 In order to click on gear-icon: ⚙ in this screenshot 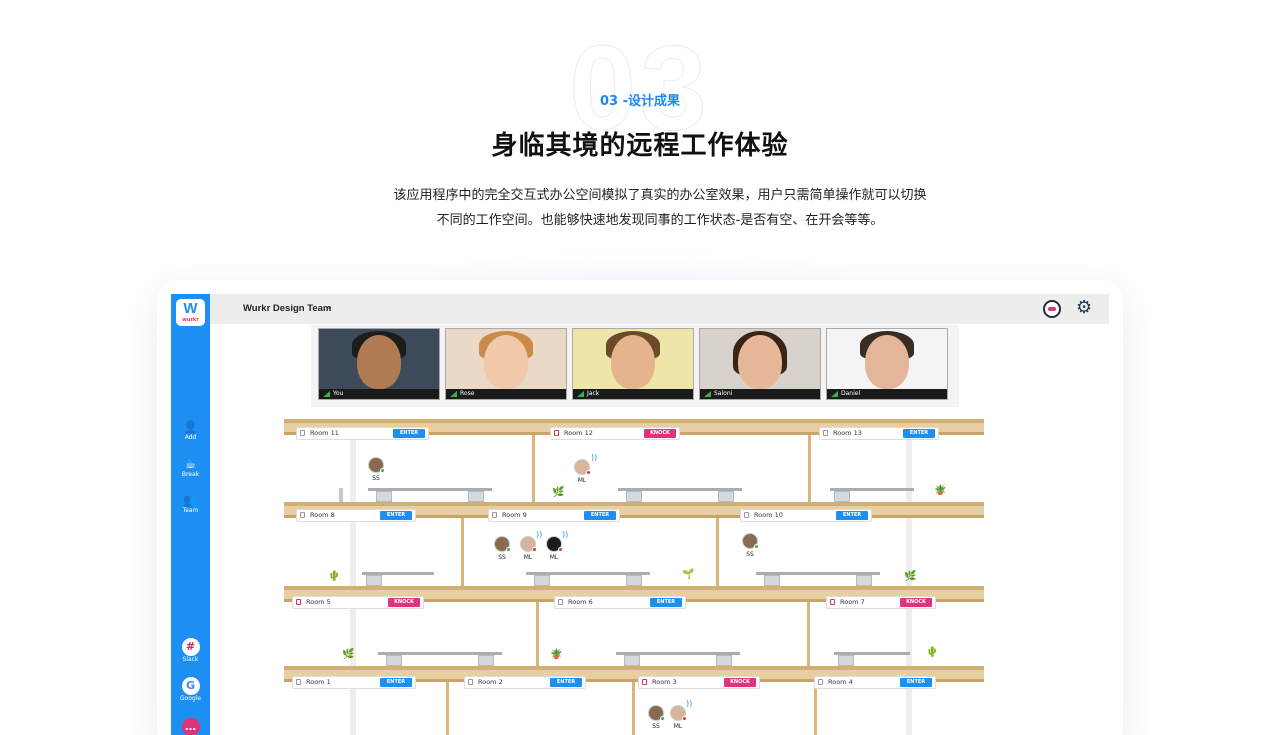, I will do `click(1084, 308)`.